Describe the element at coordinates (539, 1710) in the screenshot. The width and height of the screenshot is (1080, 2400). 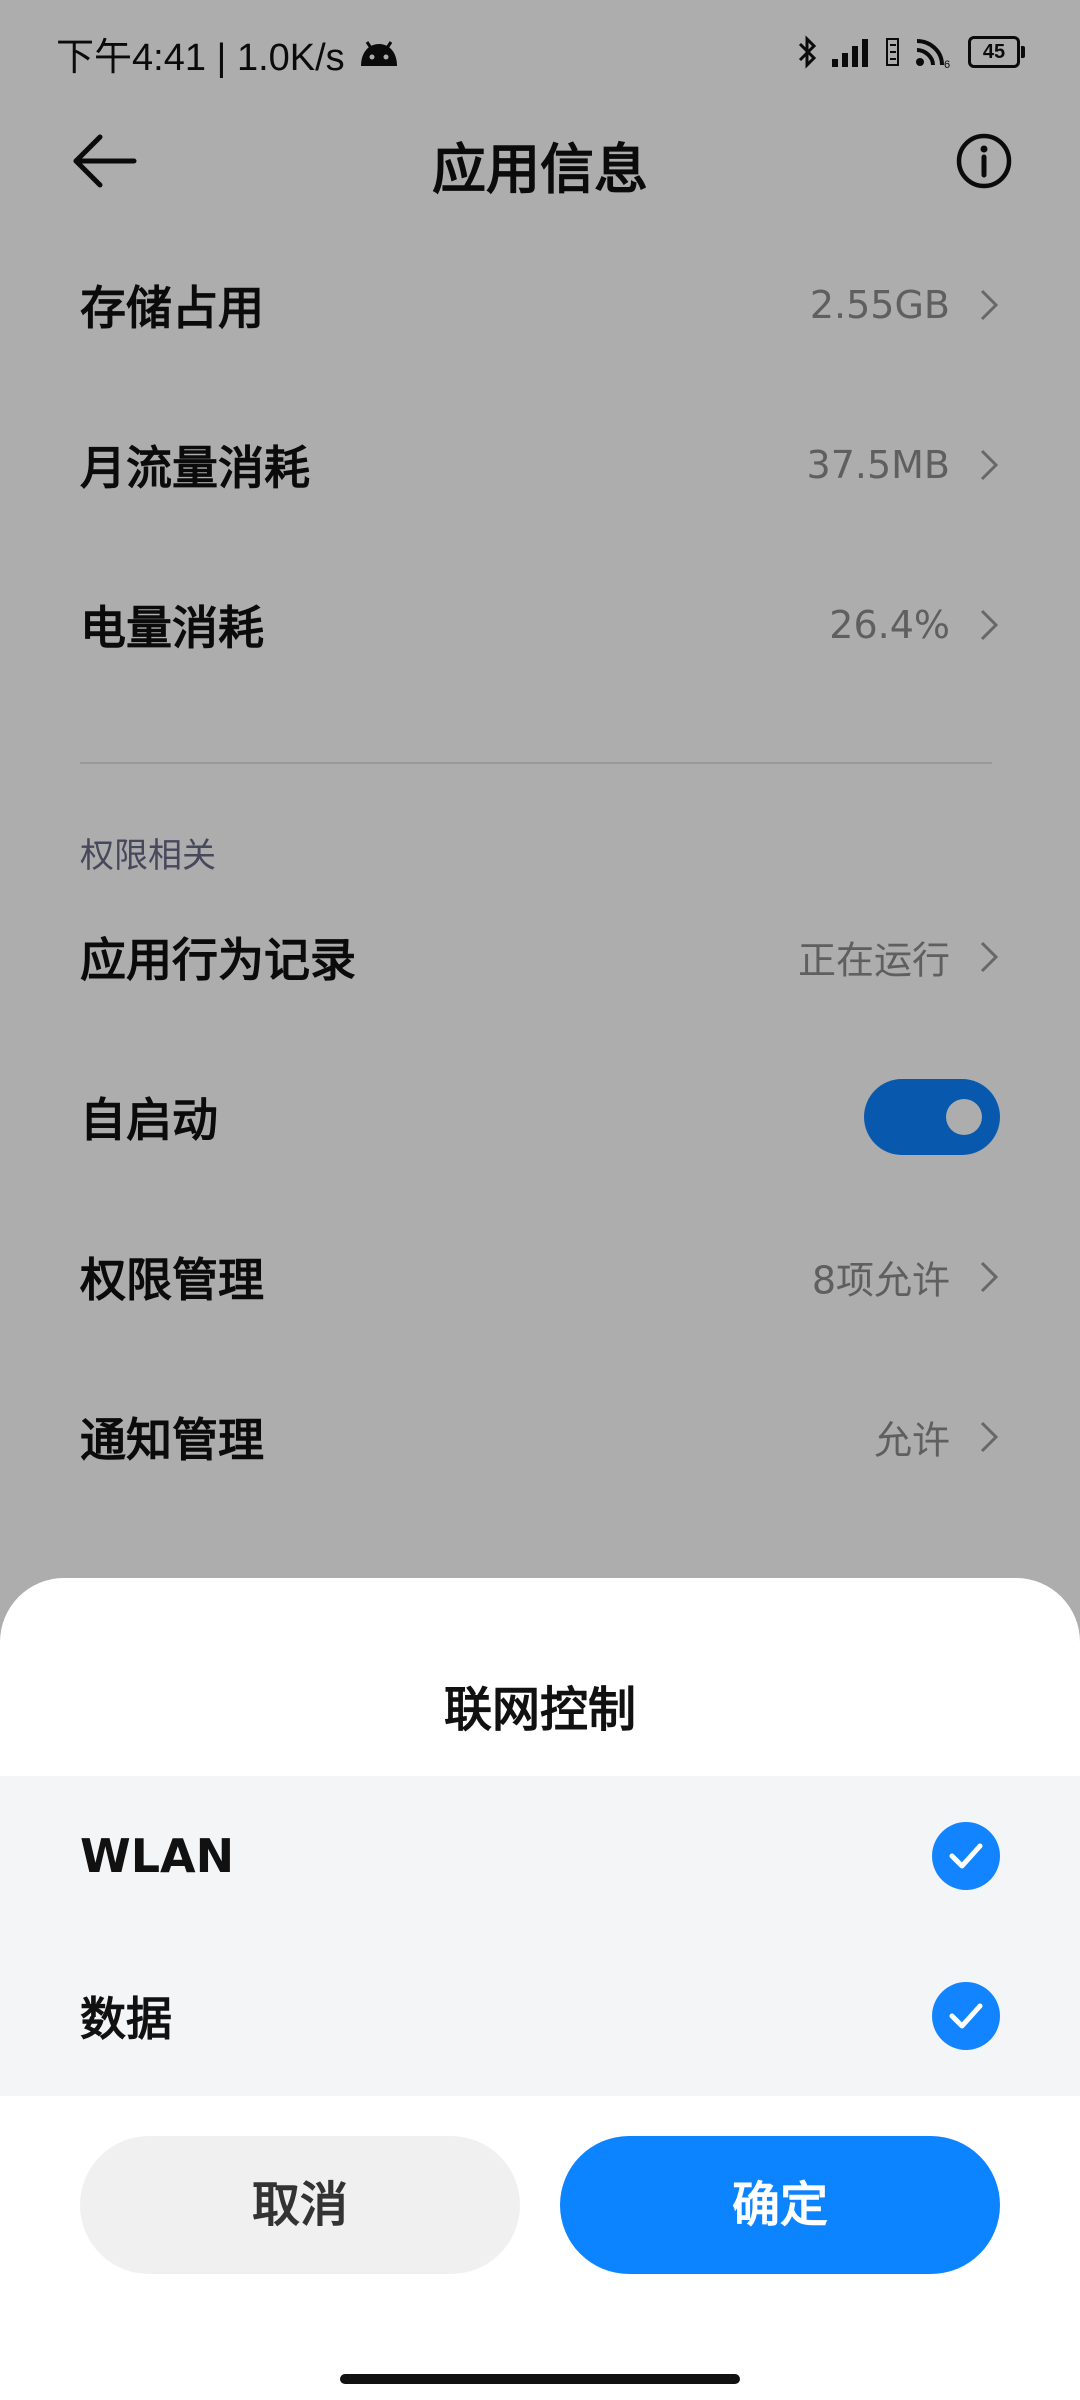
I see `sheet-title: 联网控制` at that location.